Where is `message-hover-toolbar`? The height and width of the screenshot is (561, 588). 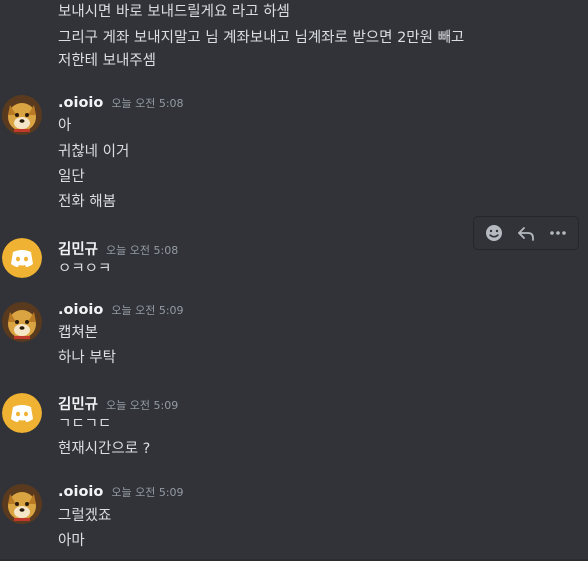
message-hover-toolbar is located at coordinates (526, 233).